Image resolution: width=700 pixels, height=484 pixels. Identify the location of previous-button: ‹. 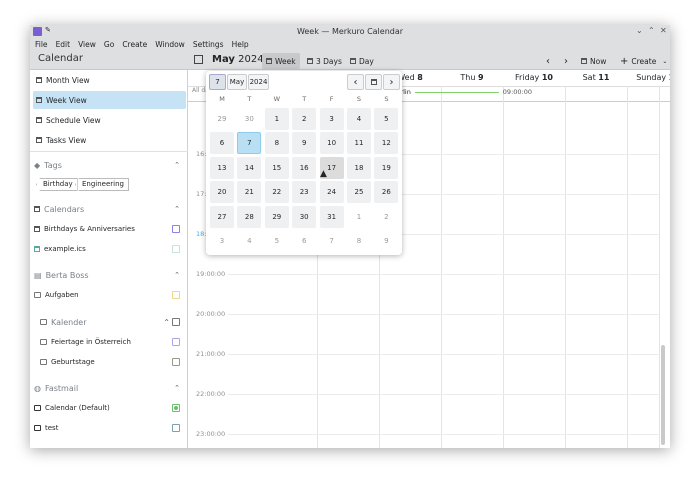
(548, 61).